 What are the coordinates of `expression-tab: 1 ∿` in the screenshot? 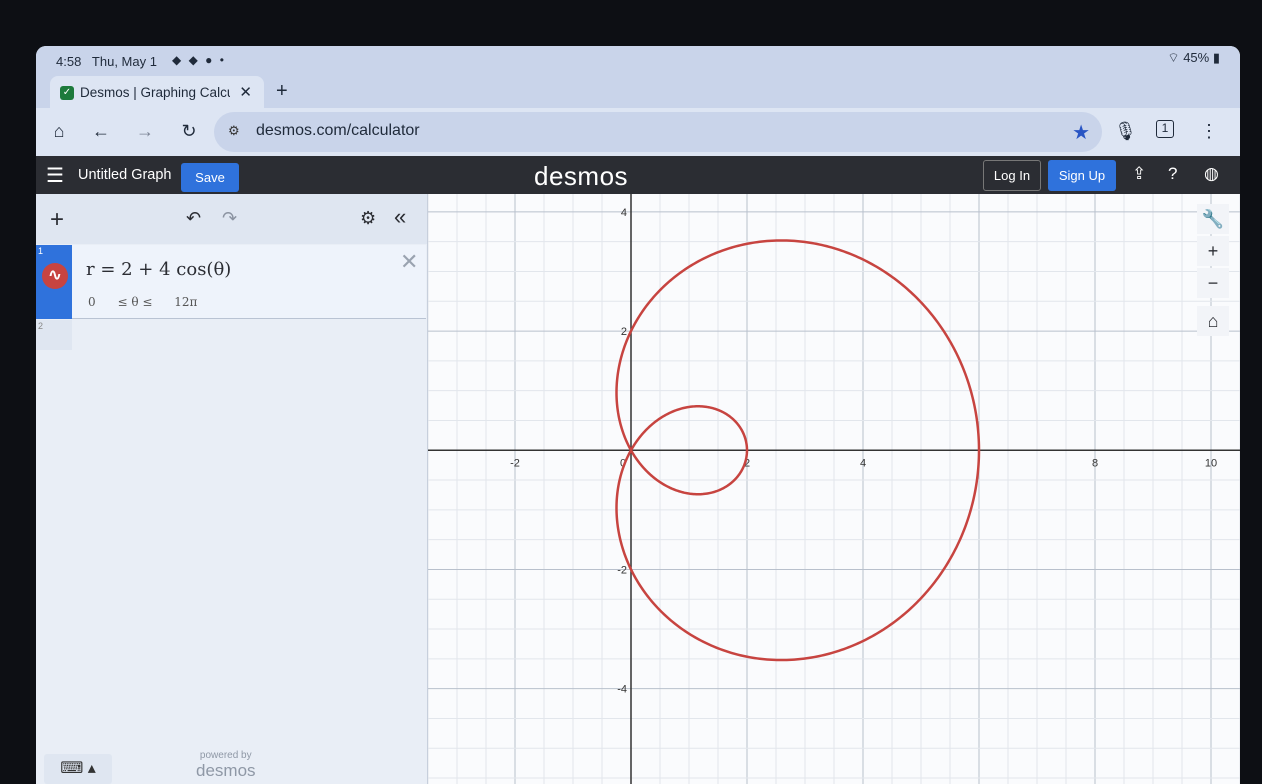 It's located at (54, 282).